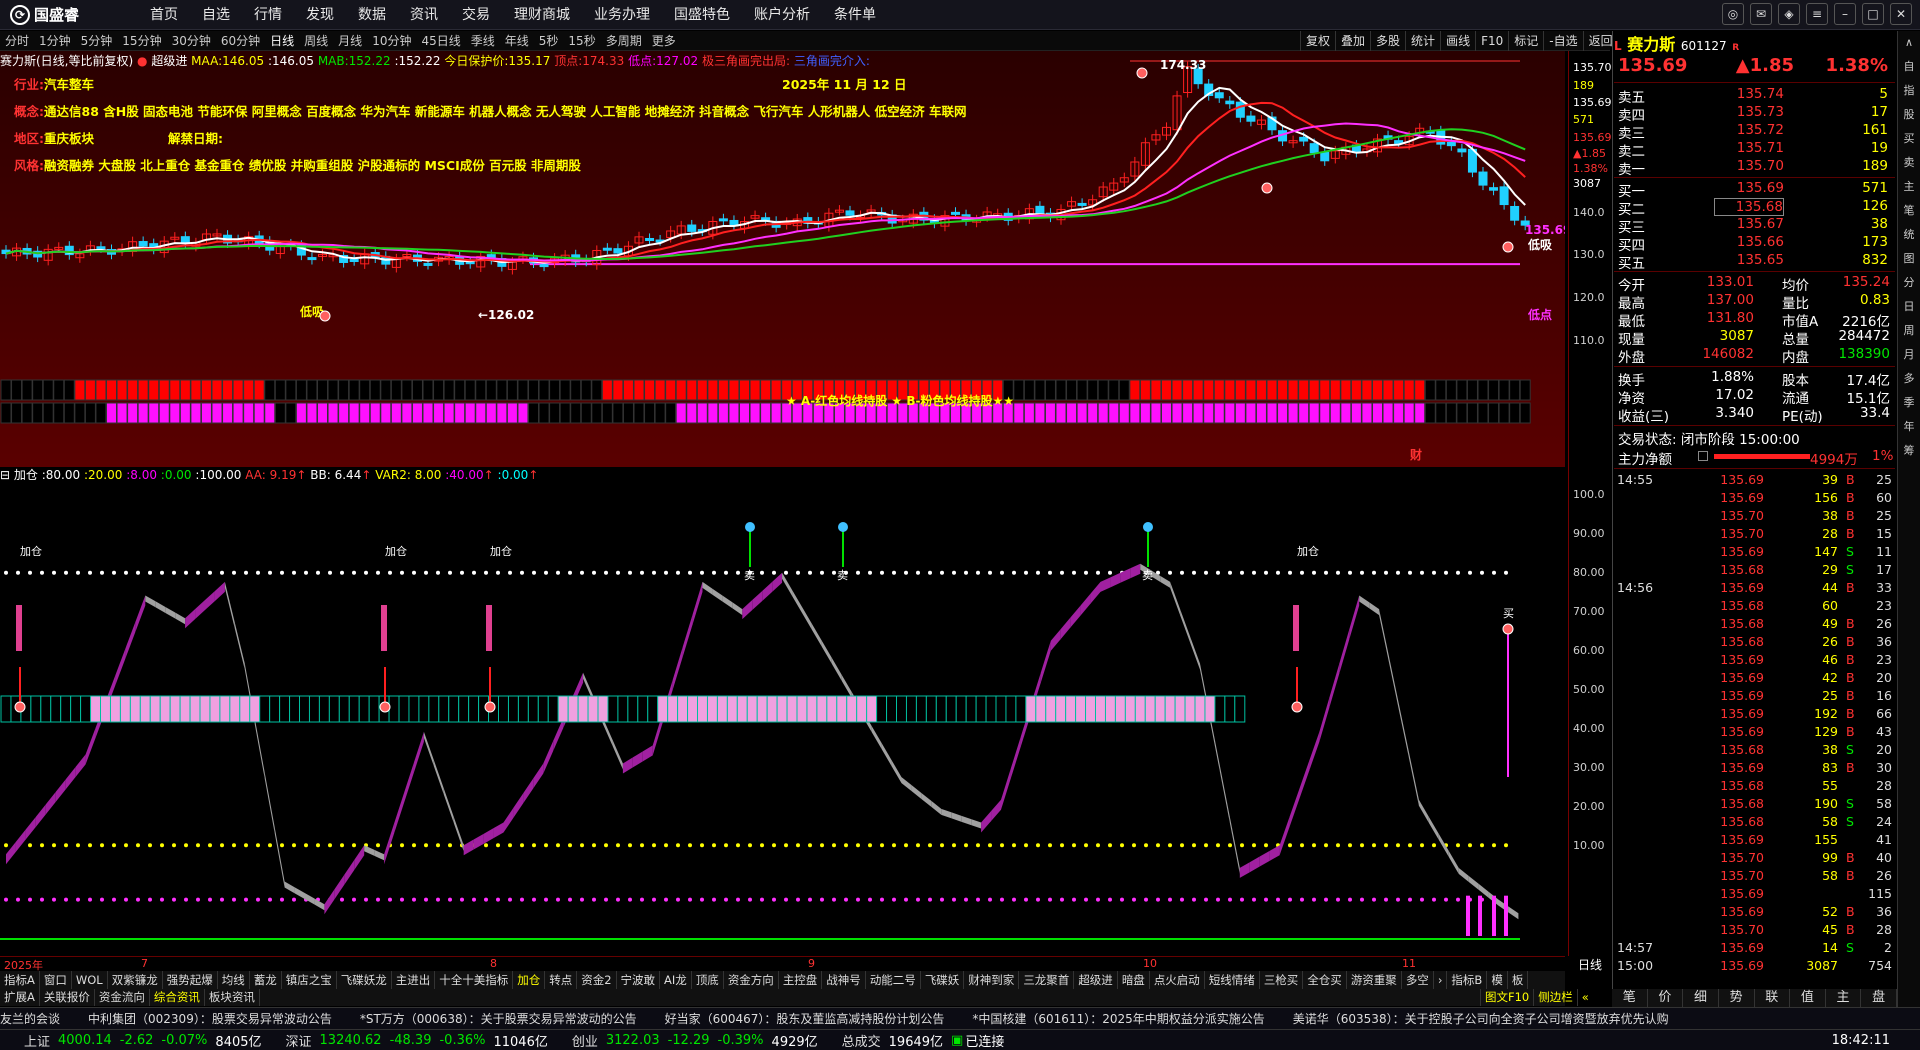  Describe the element at coordinates (232, 997) in the screenshot. I see `info-tab-4: 板块资讯` at that location.